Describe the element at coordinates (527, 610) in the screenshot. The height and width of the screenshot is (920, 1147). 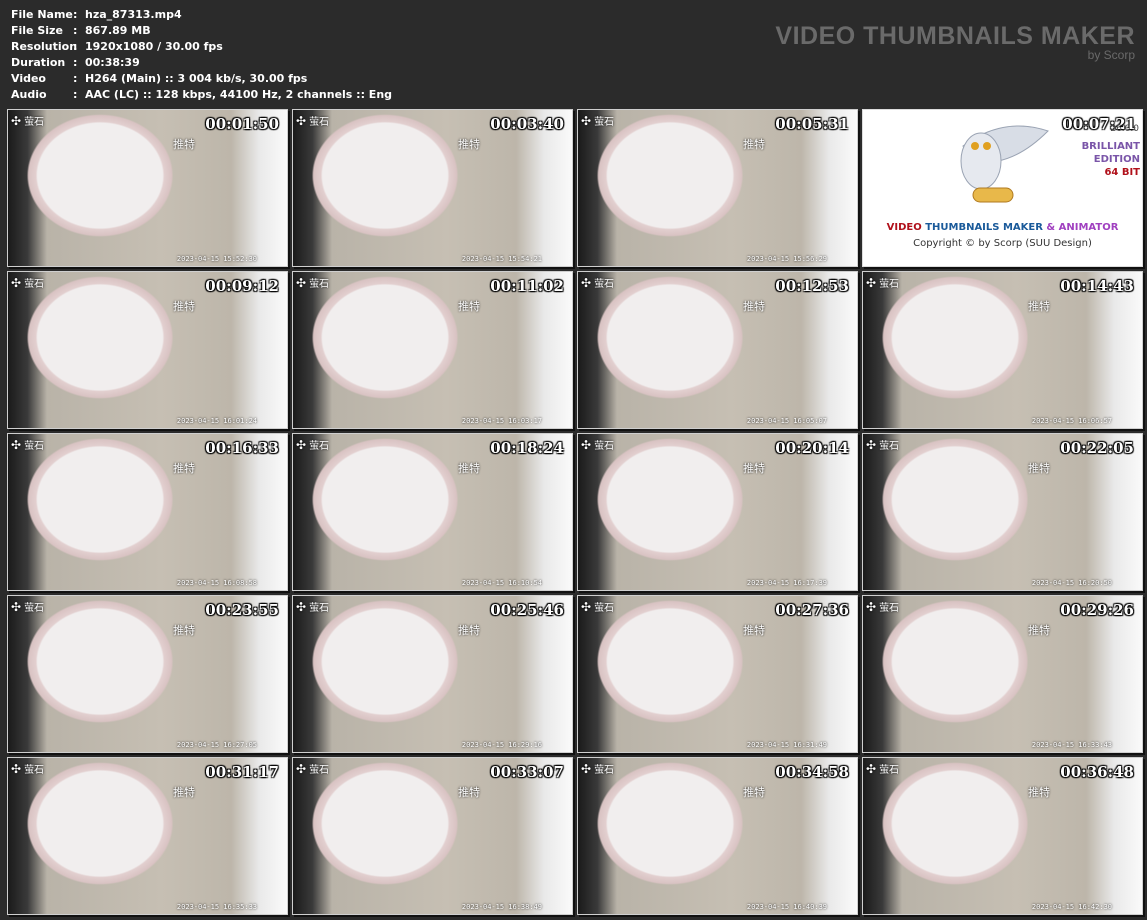
I see `thumbnail-time: 00:25:46` at that location.